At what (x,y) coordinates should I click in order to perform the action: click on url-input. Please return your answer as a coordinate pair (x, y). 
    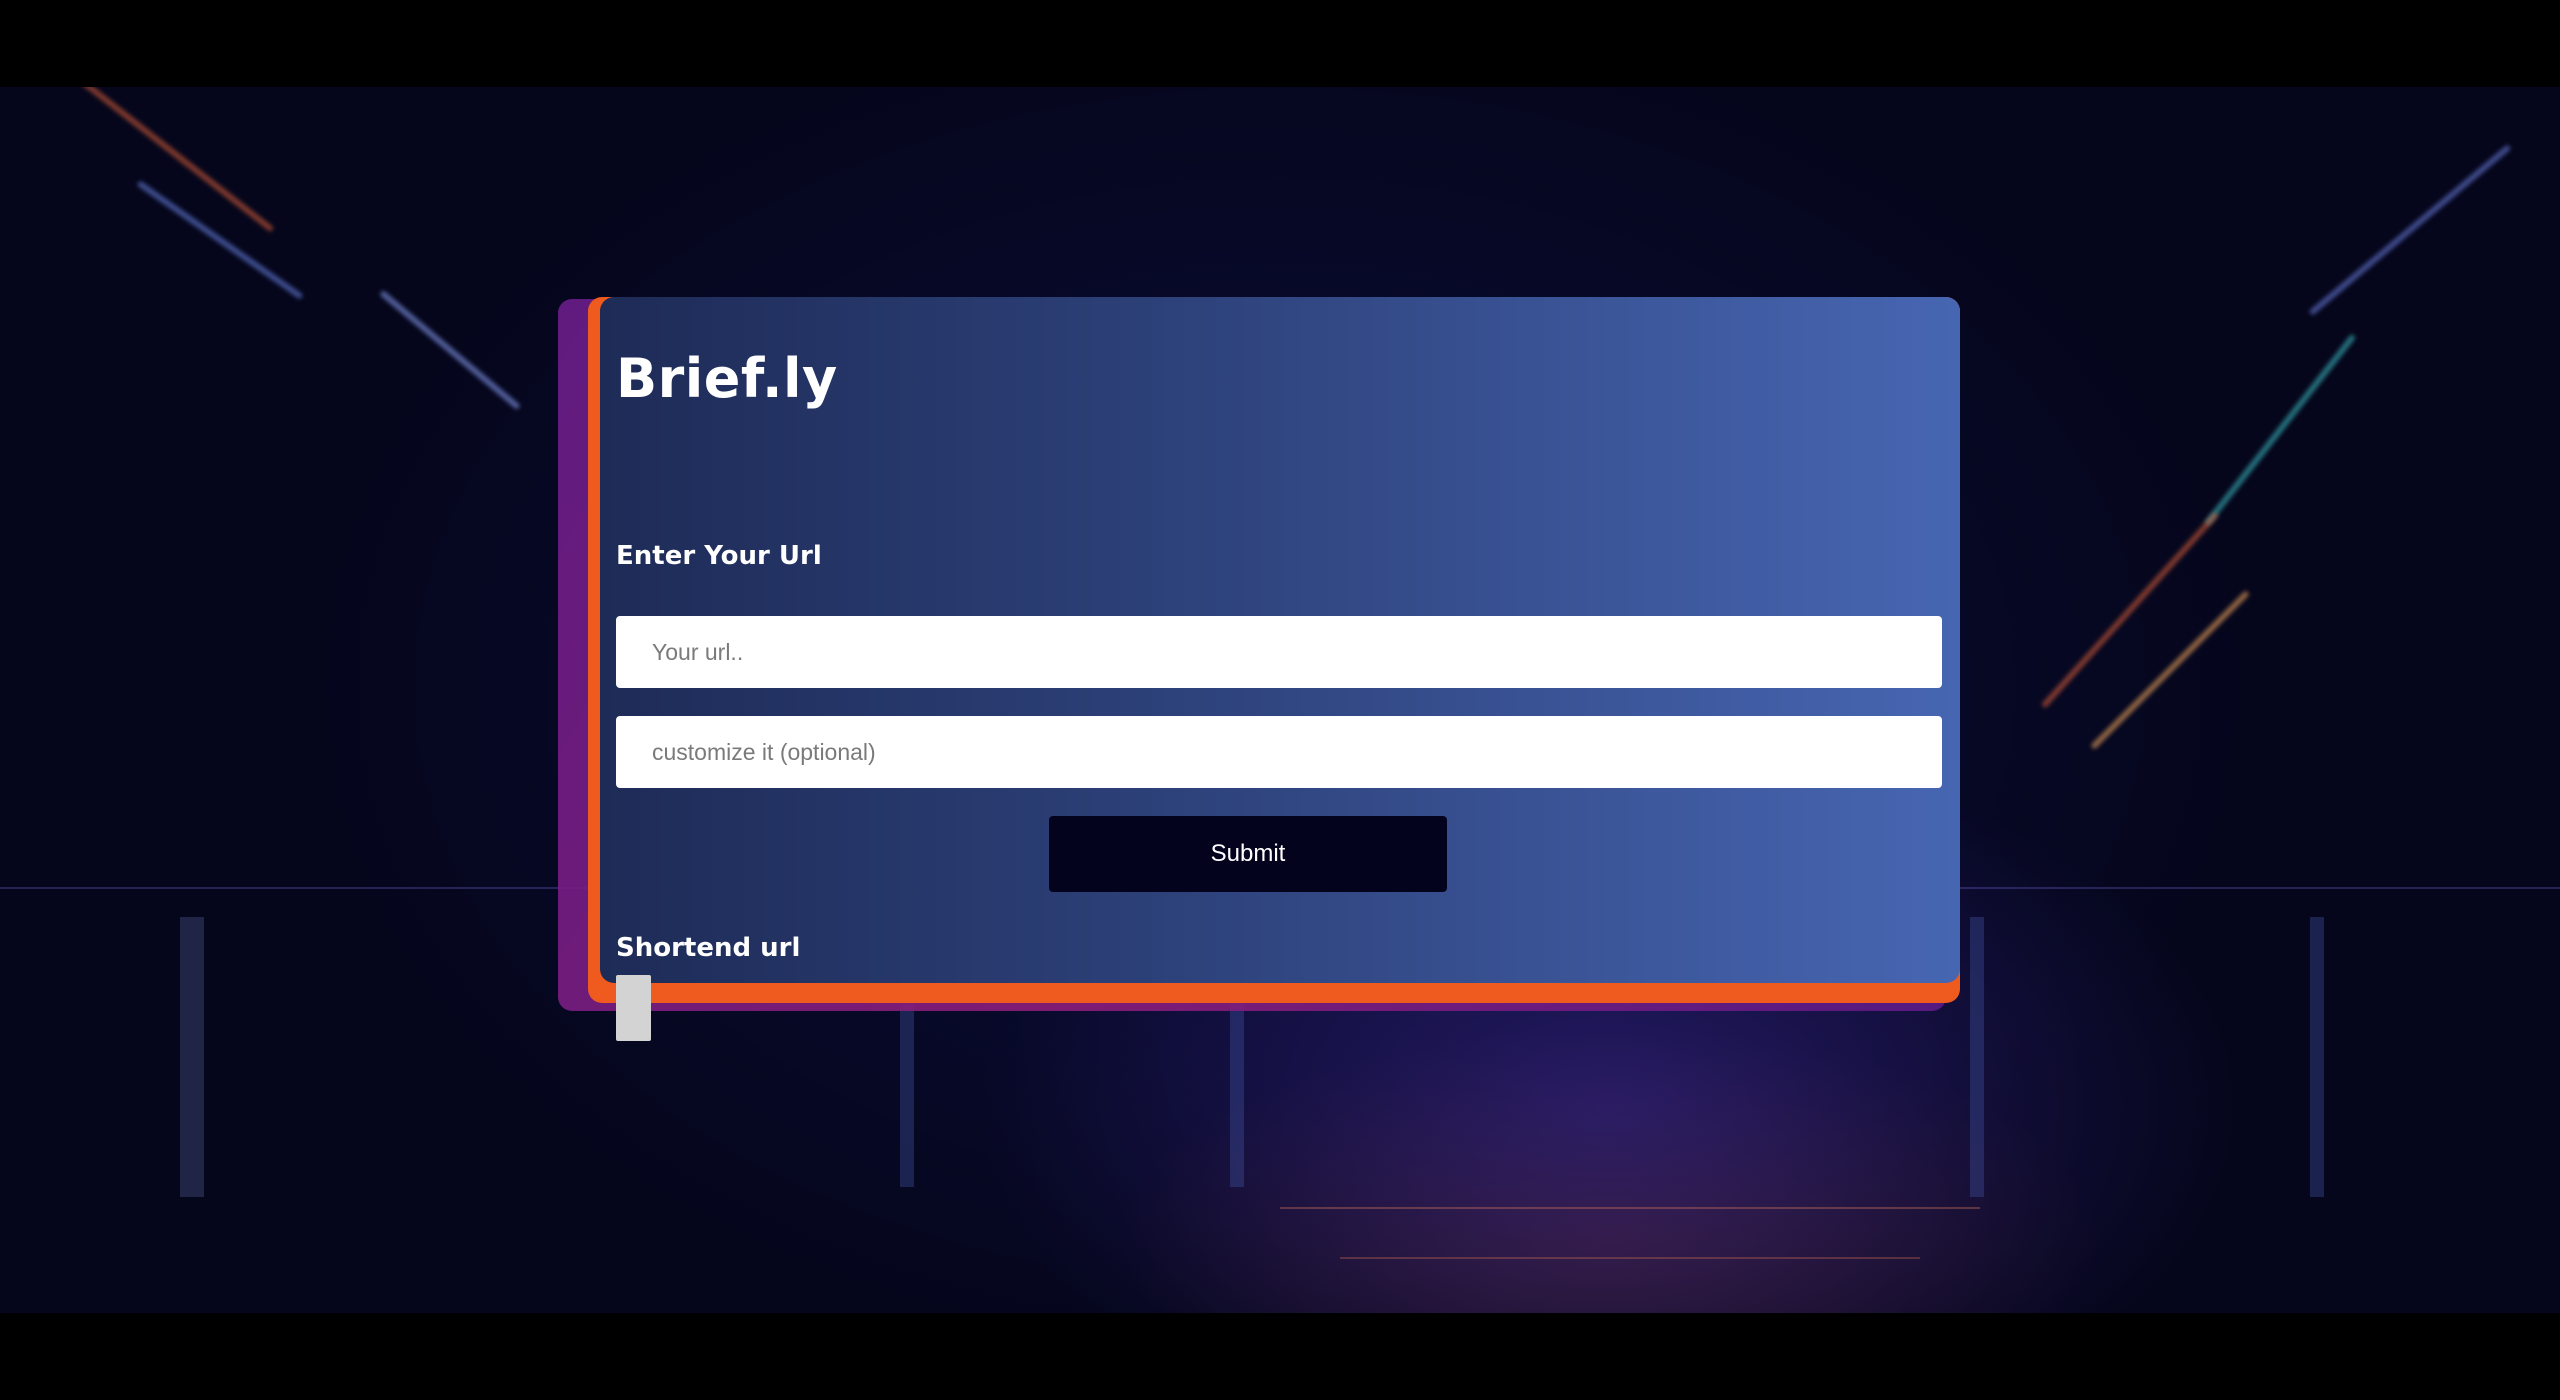
    Looking at the image, I should click on (1279, 652).